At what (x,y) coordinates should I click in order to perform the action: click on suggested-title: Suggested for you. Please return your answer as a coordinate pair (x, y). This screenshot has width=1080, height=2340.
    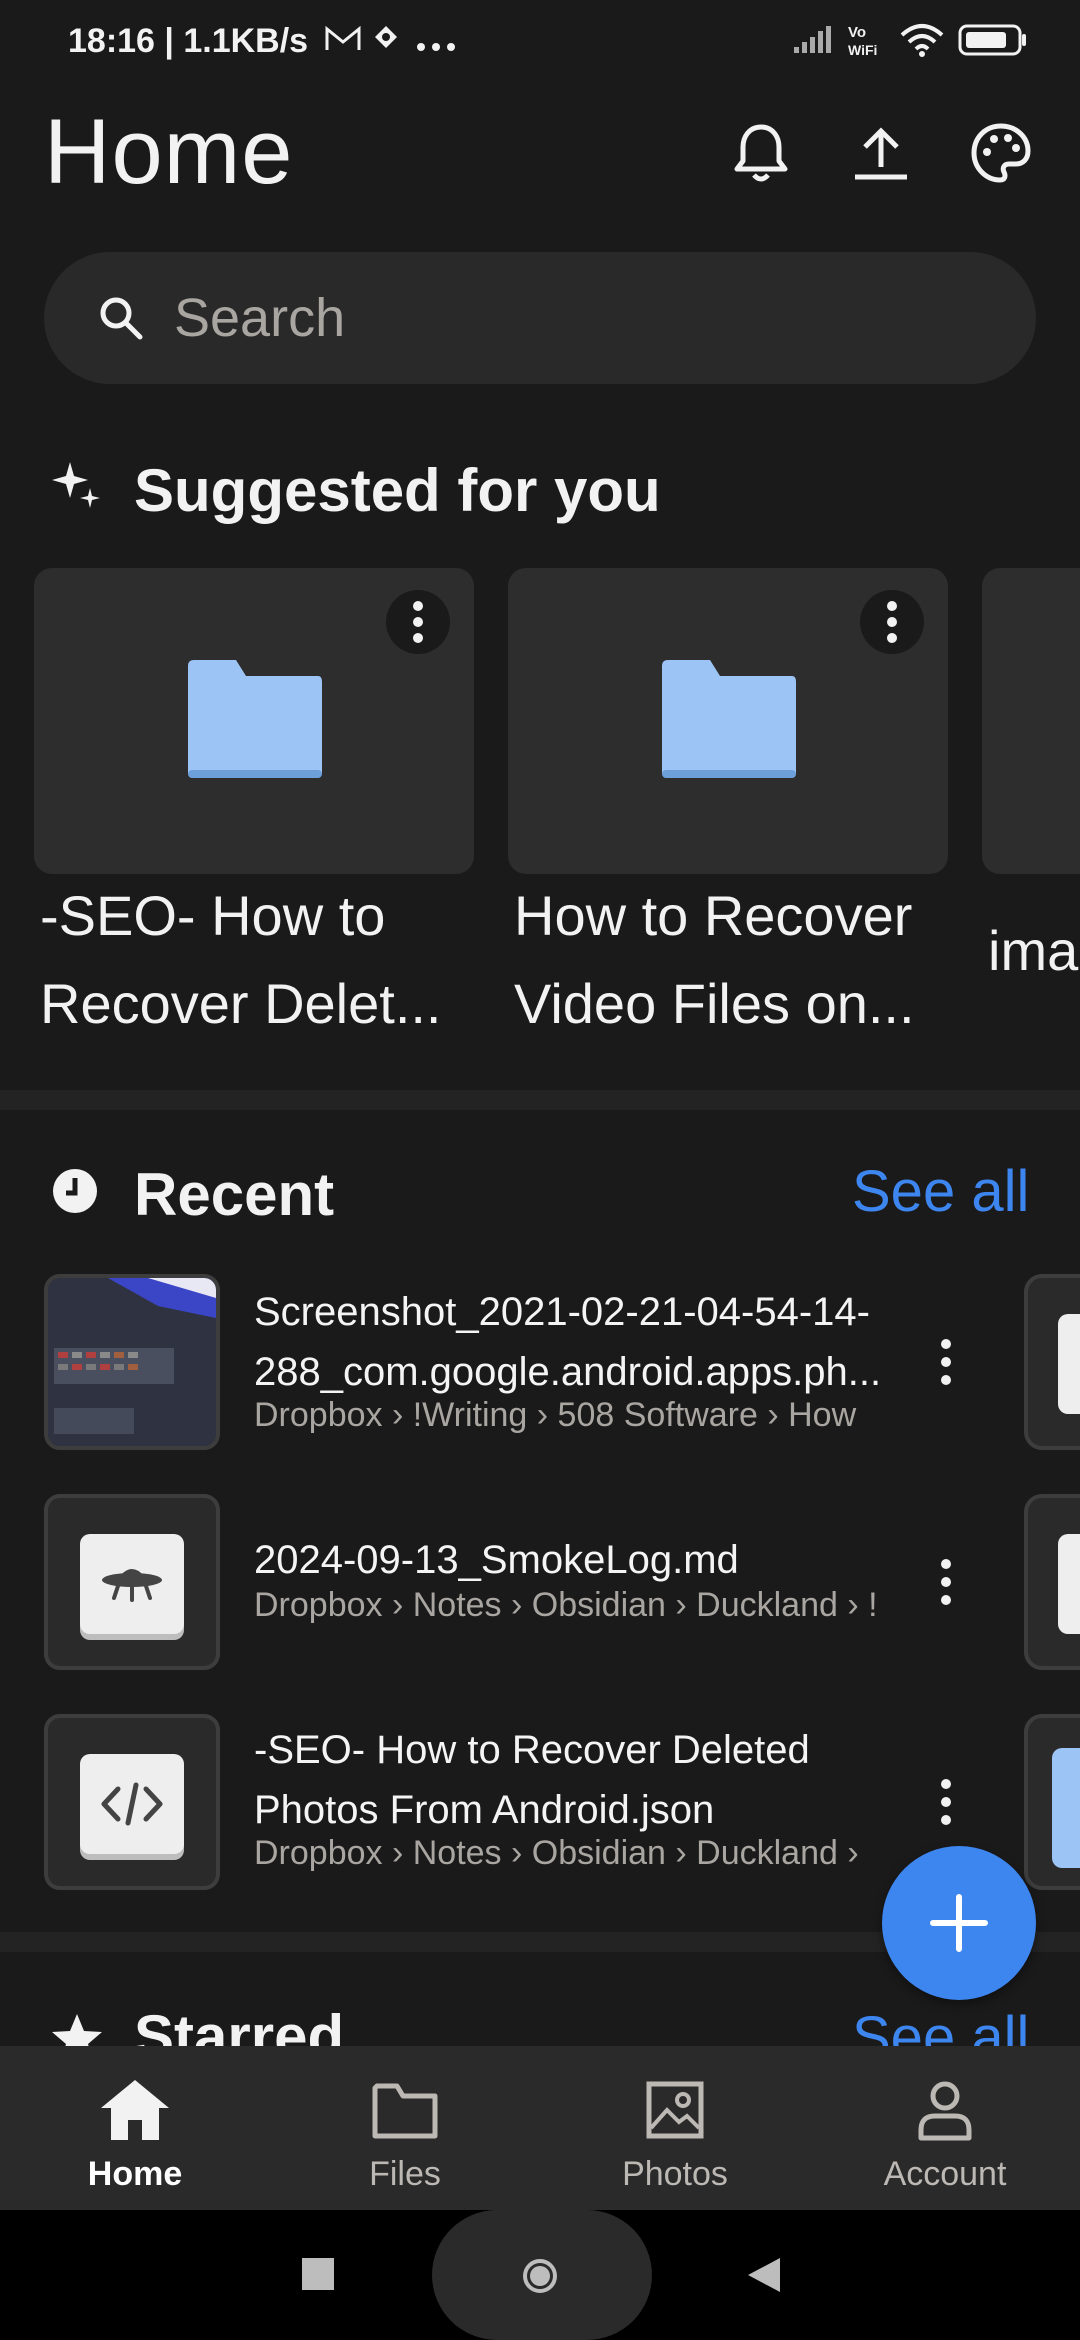
    Looking at the image, I should click on (397, 490).